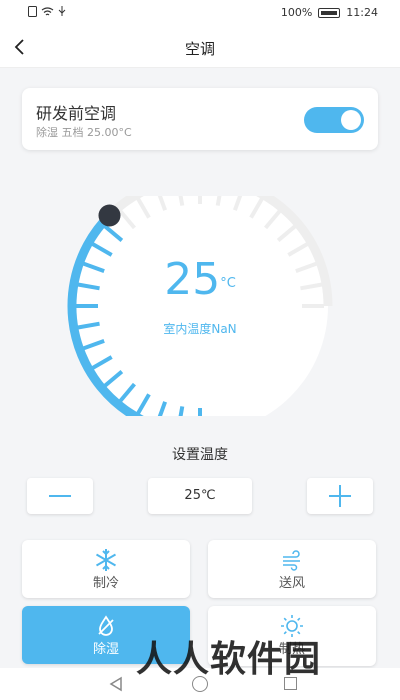 This screenshot has height=700, width=400. What do you see at coordinates (109, 215) in the screenshot?
I see `dial-knob` at bounding box center [109, 215].